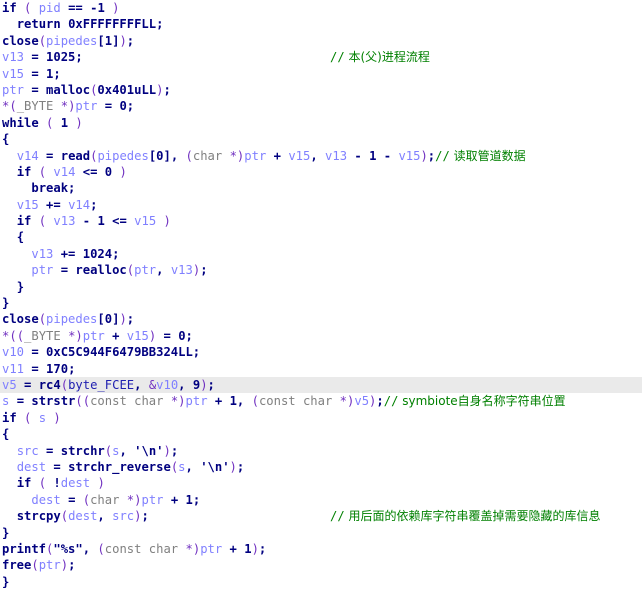 Image resolution: width=642 pixels, height=590 pixels. Describe the element at coordinates (86, 221) in the screenshot. I see `code-token-op: -` at that location.